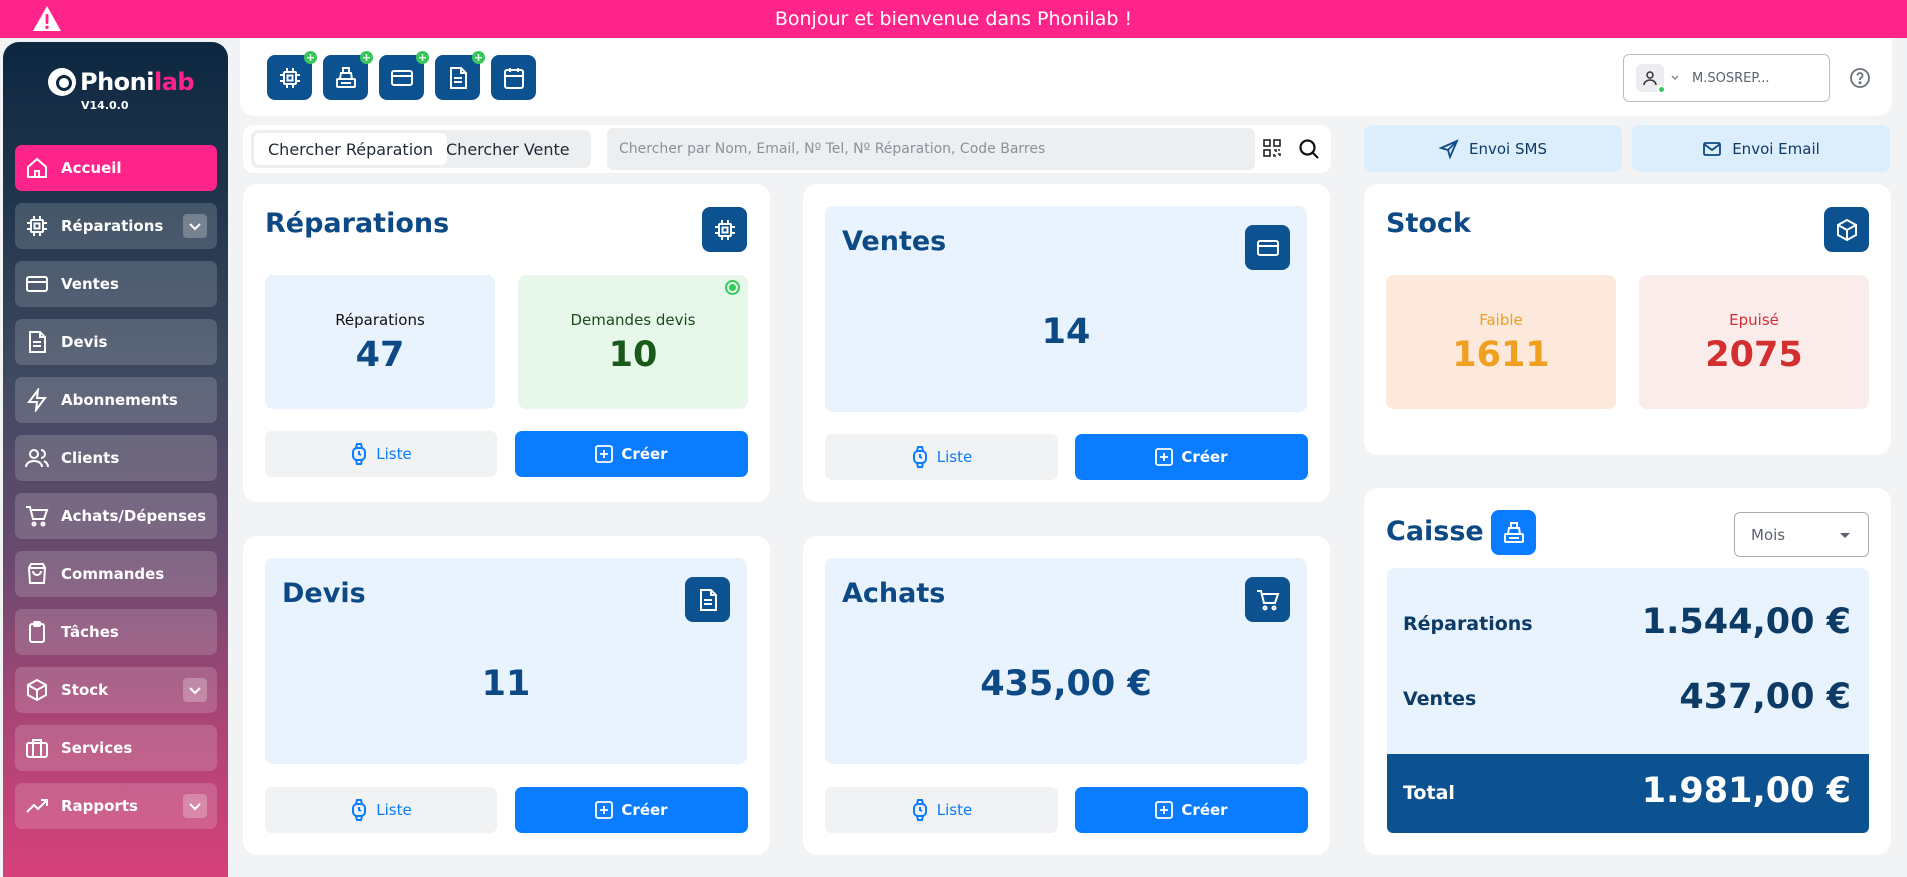  Describe the element at coordinates (116, 690) in the screenshot. I see `sidebar-item-stock: Stock` at that location.